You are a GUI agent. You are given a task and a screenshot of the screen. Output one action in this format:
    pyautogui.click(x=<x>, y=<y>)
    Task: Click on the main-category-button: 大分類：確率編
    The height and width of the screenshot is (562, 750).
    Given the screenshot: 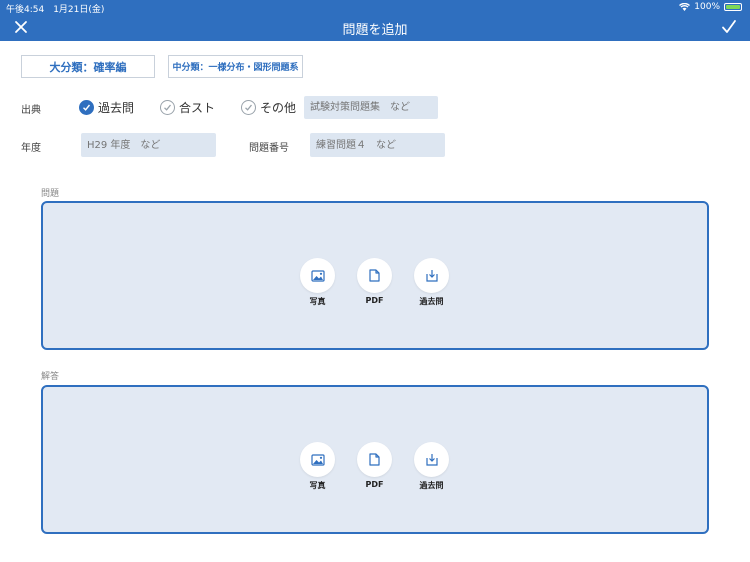 What is the action you would take?
    pyautogui.click(x=88, y=66)
    